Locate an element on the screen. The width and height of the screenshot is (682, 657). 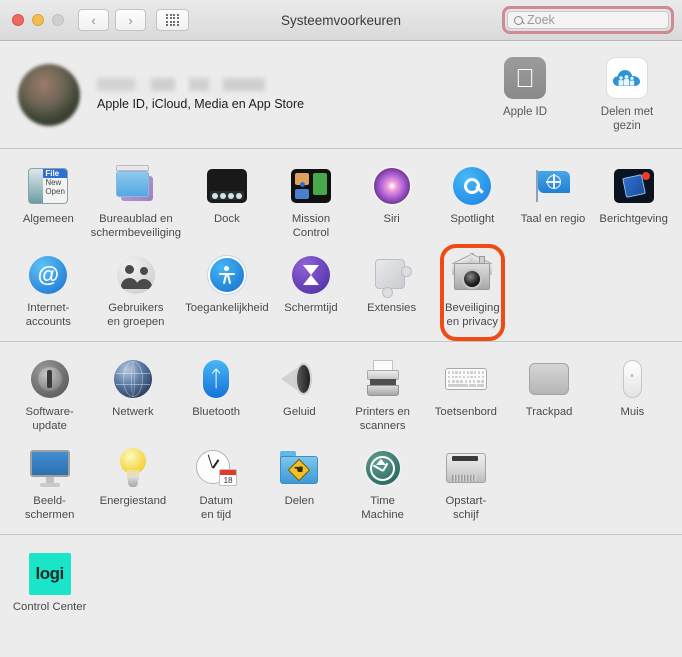
pref-label: Berichtgeving is located at coordinates (633, 219).